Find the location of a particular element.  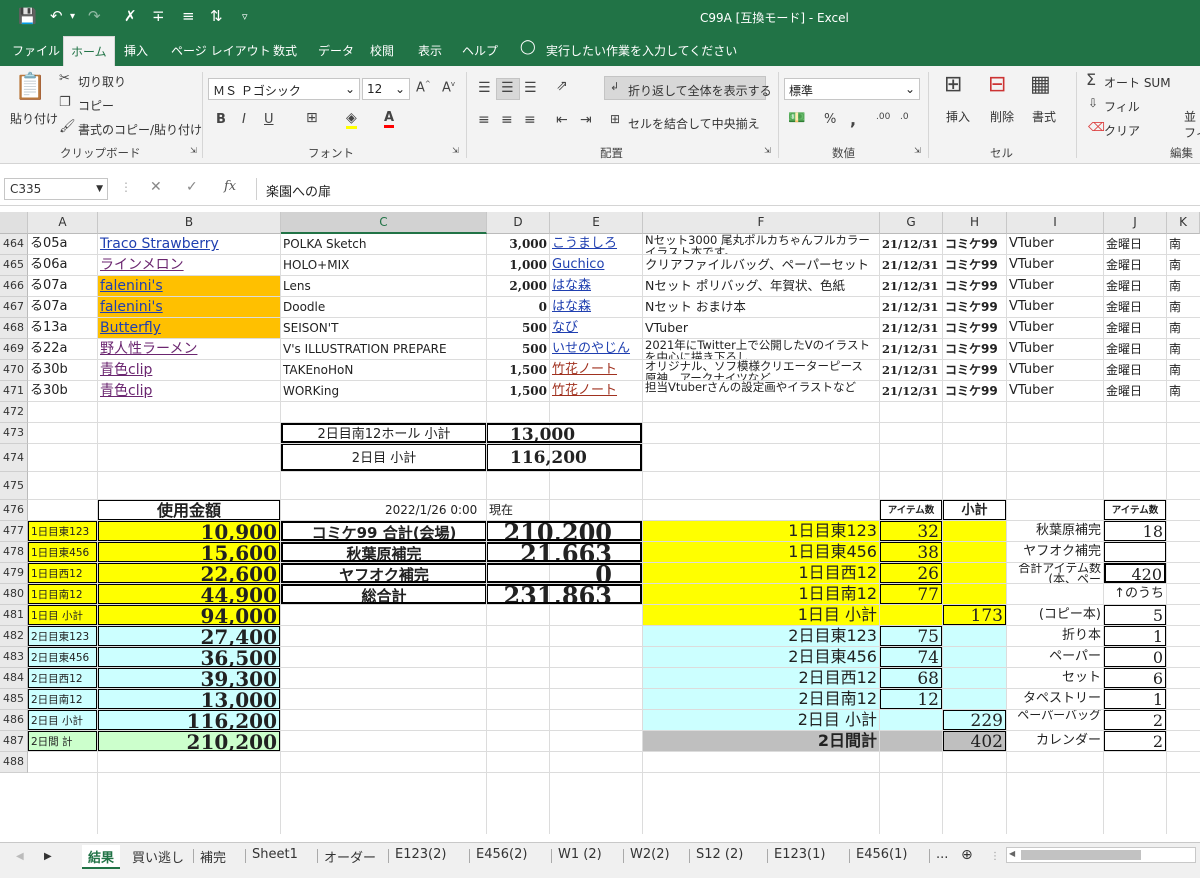

cell-b-481: 94,000 is located at coordinates (189, 615).